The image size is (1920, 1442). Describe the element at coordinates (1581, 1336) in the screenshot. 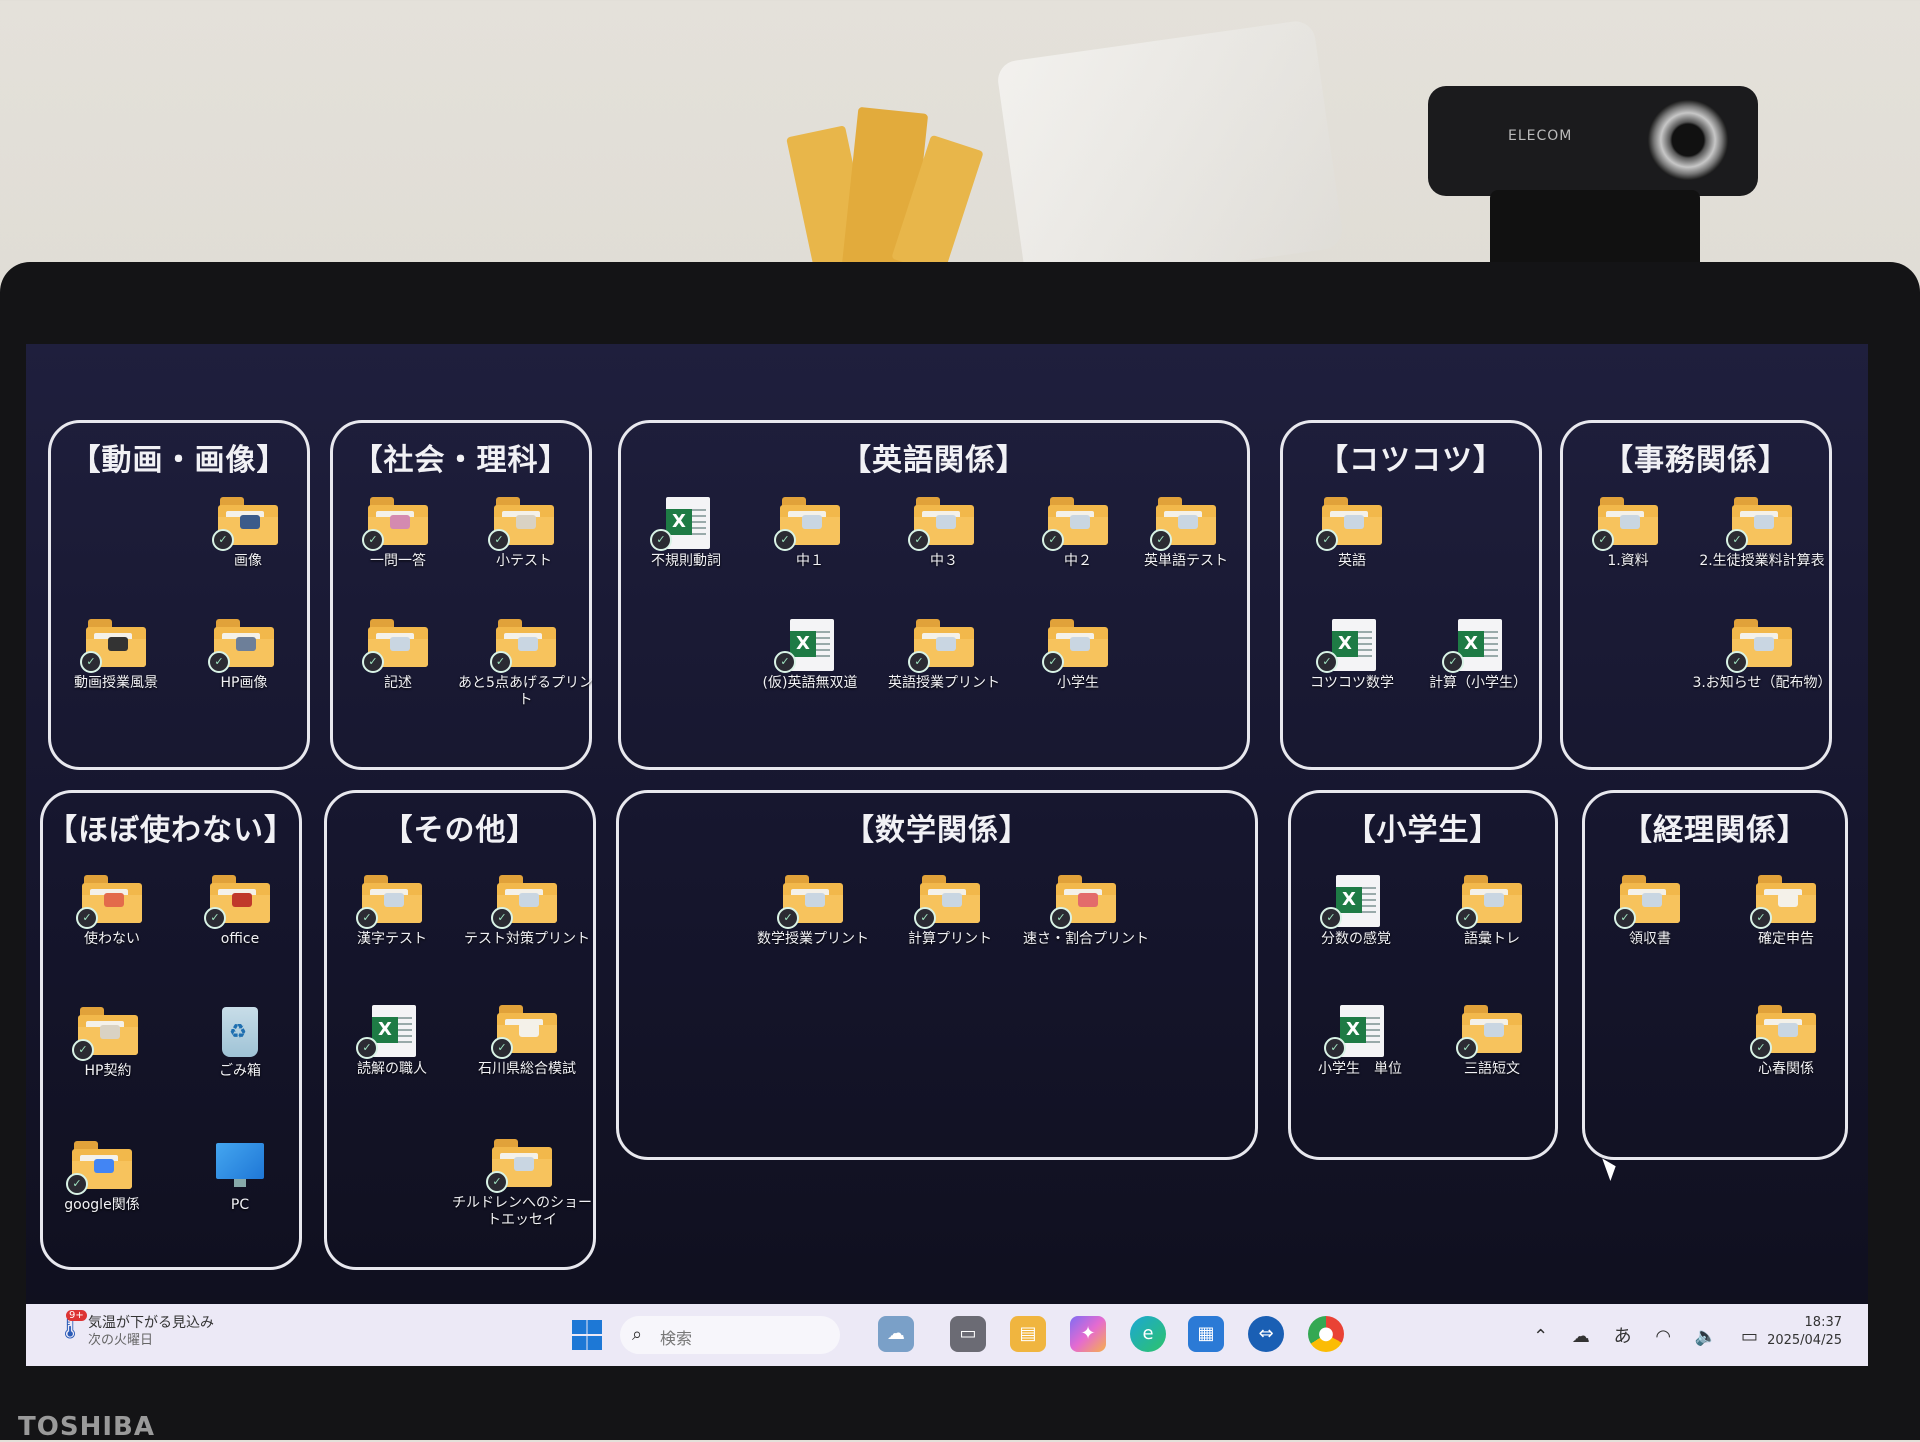

I see `onedrive-icon: ☁` at that location.